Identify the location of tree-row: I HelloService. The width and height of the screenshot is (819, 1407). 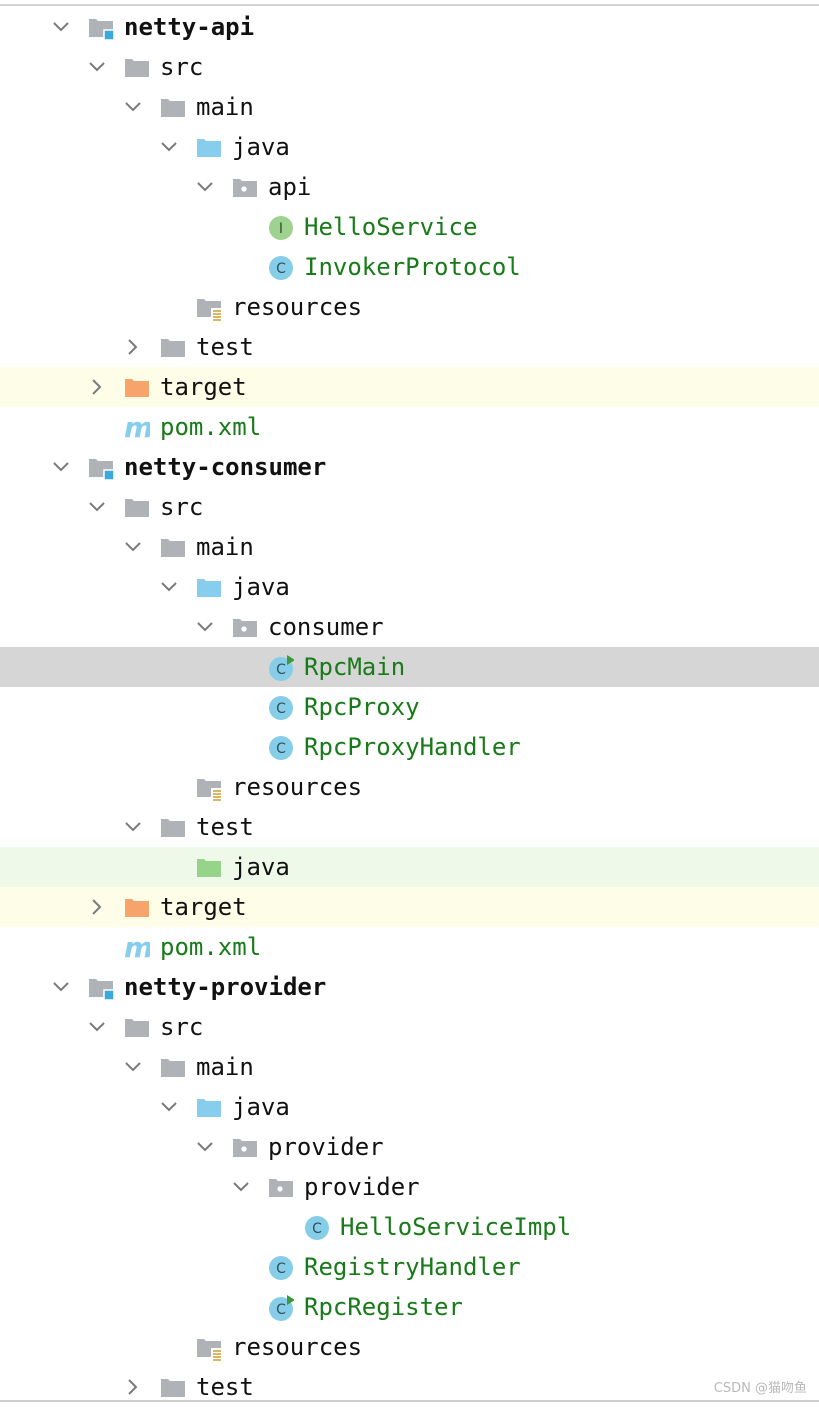
(409, 227).